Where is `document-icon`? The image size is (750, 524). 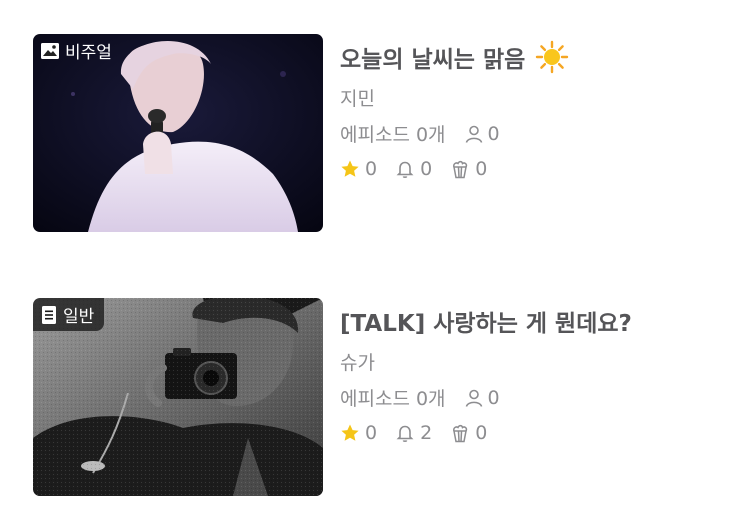
document-icon is located at coordinates (49, 314).